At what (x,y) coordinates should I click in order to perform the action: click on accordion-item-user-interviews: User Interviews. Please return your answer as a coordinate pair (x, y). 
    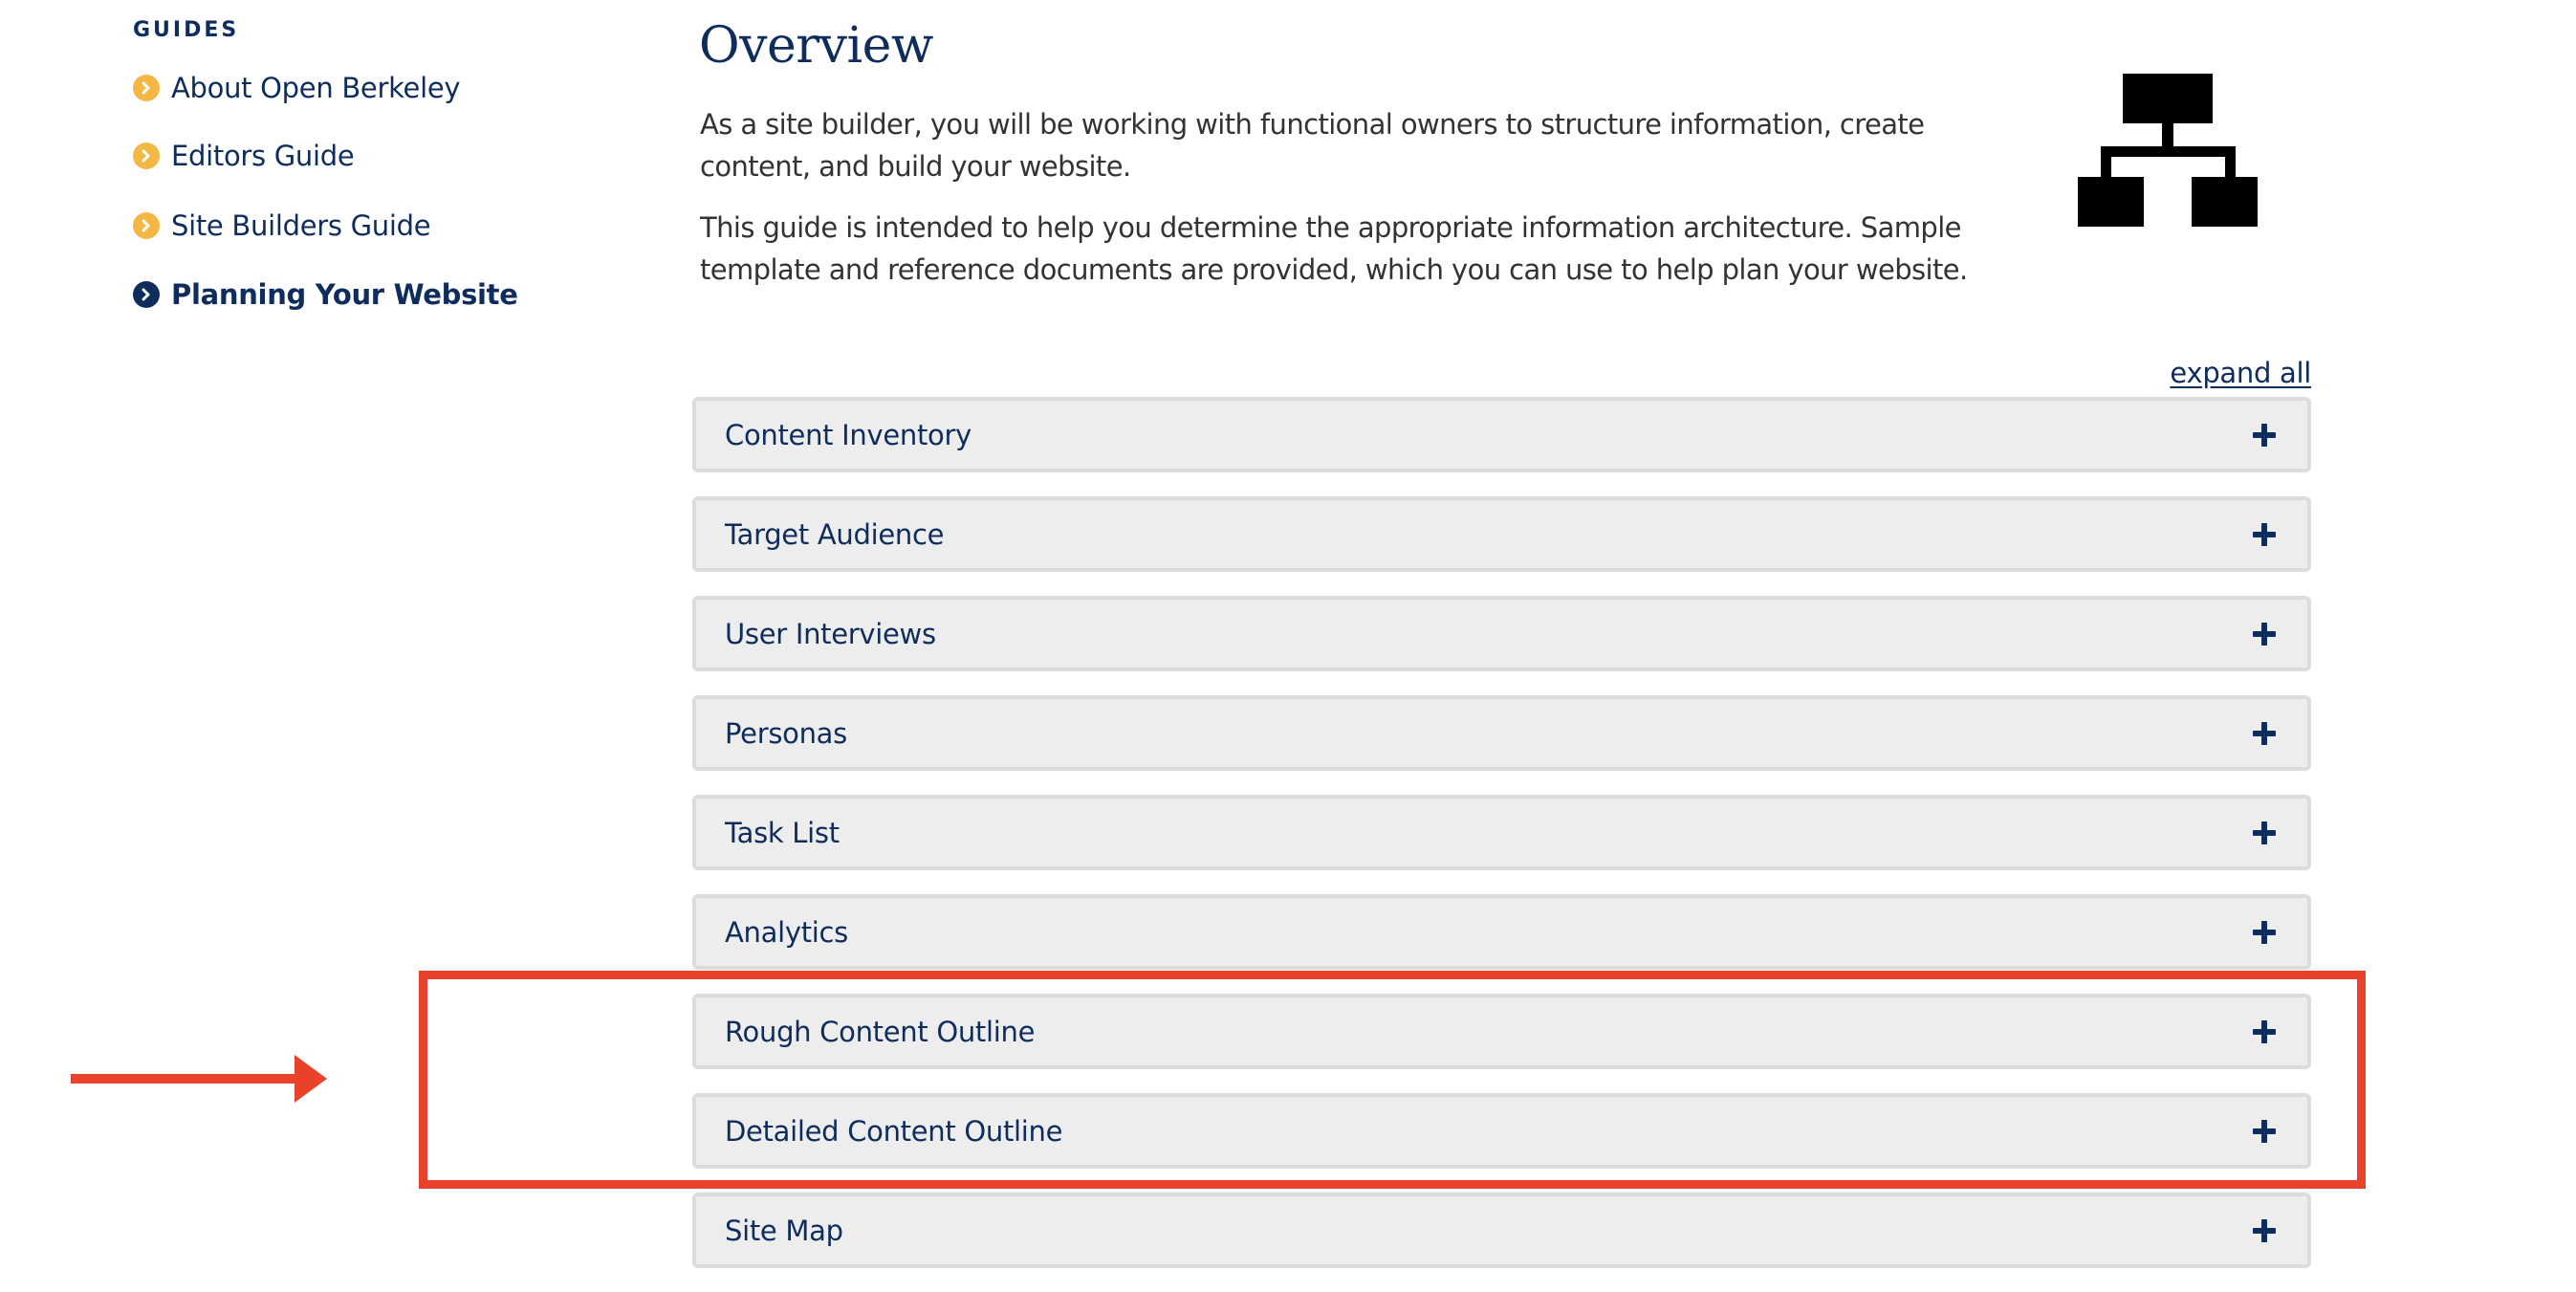
    Looking at the image, I should click on (1501, 634).